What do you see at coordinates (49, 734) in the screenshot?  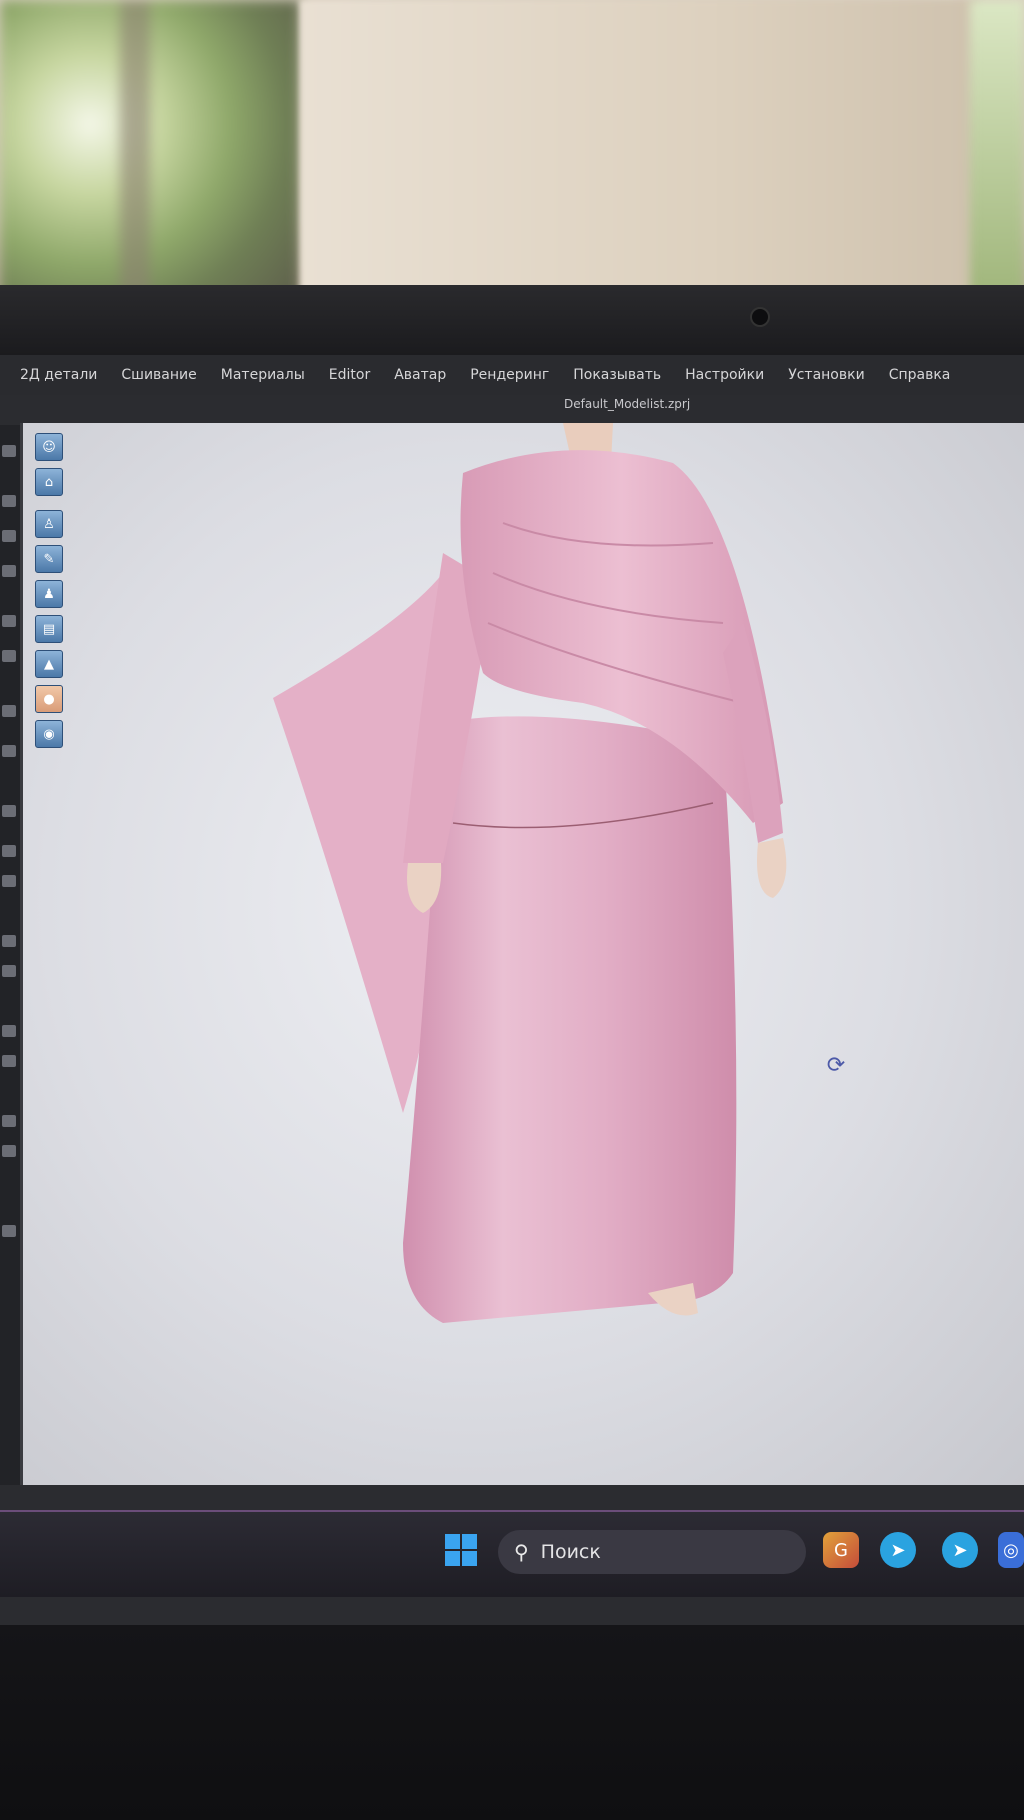 I see `globe-icon: ◉` at bounding box center [49, 734].